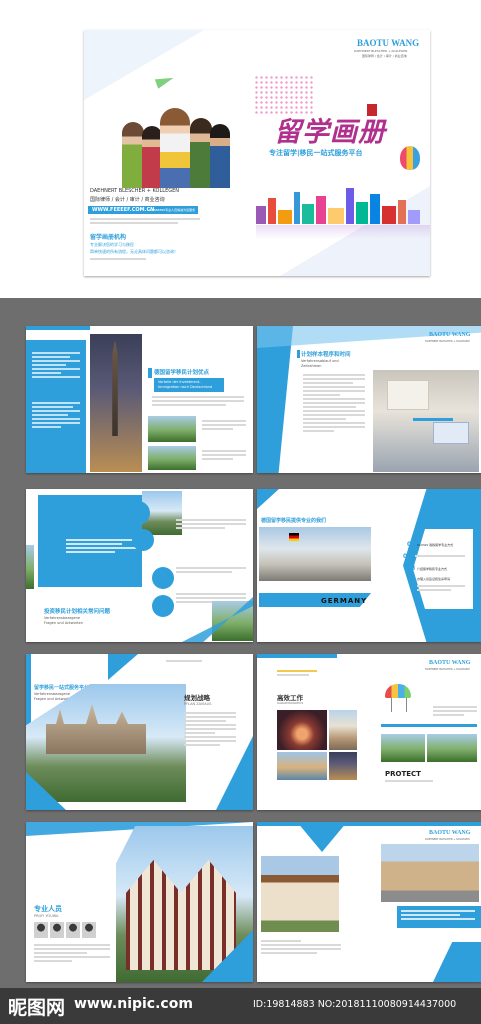 The width and height of the screenshot is (481, 1024). What do you see at coordinates (434, 579) in the screenshot?
I see `spread2-step4-text: 办理入境签证和住房申请` at bounding box center [434, 579].